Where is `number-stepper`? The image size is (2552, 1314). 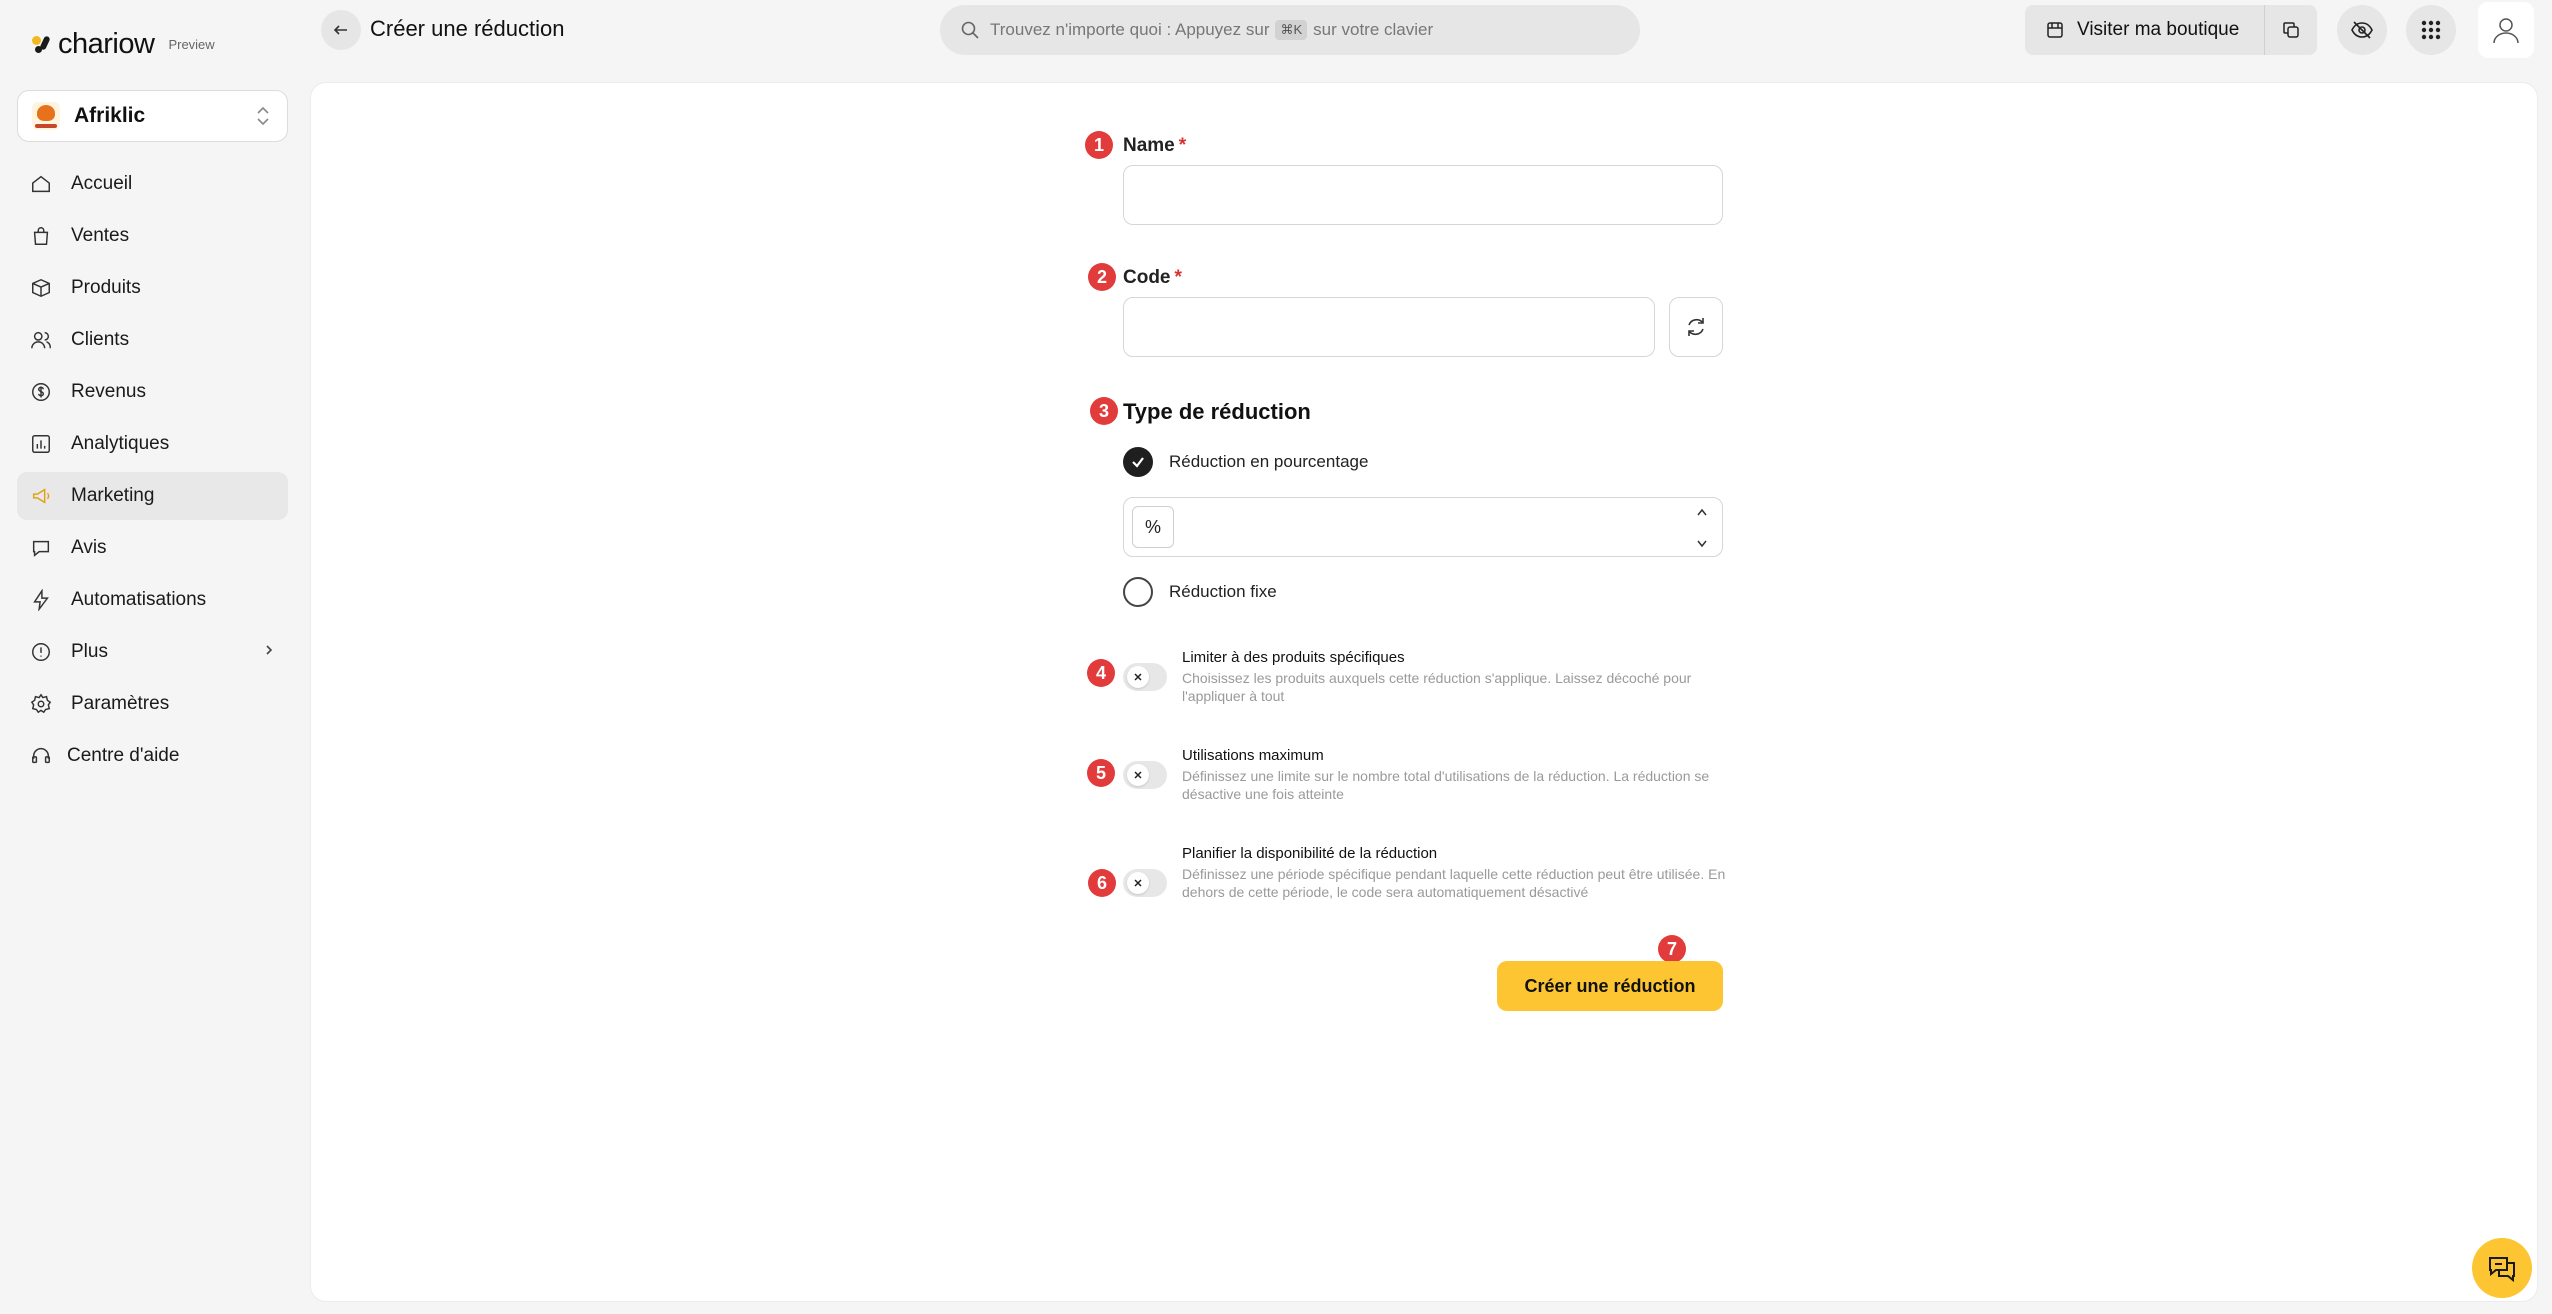 number-stepper is located at coordinates (1702, 528).